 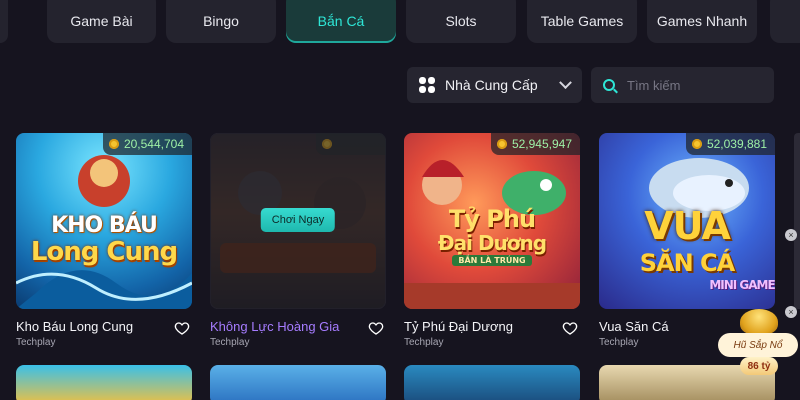 What do you see at coordinates (692, 85) in the screenshot?
I see `search-input` at bounding box center [692, 85].